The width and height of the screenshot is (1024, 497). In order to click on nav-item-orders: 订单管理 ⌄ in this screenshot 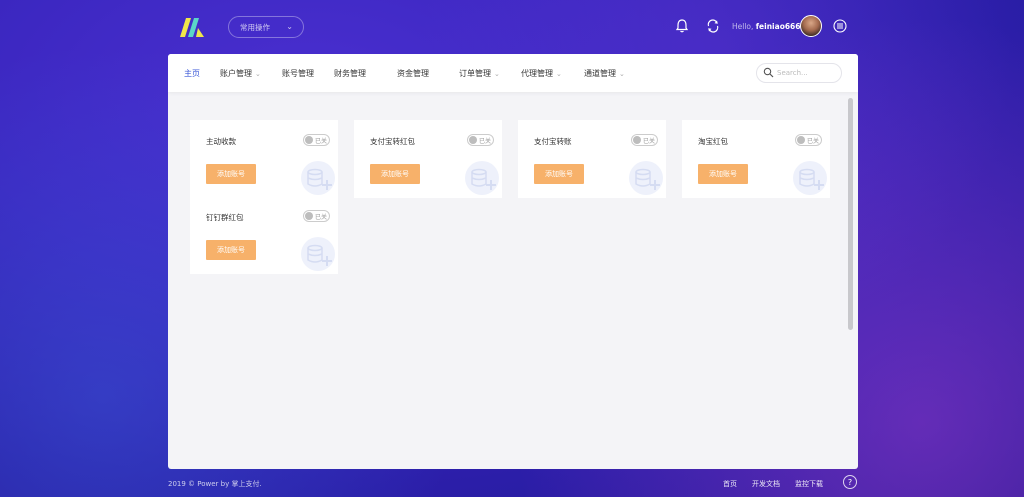, I will do `click(479, 73)`.